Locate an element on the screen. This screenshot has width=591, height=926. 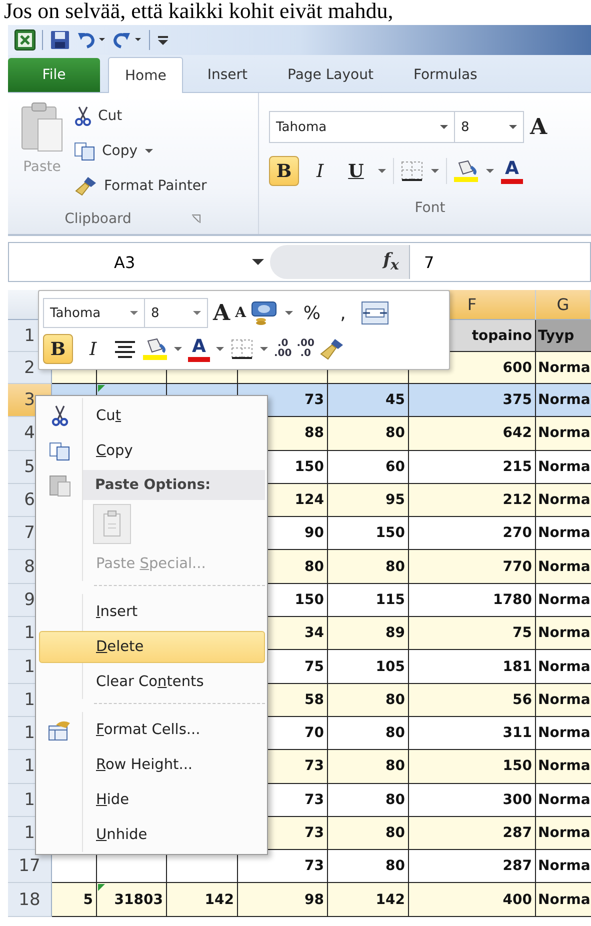
ribbon-tab: Home is located at coordinates (146, 75).